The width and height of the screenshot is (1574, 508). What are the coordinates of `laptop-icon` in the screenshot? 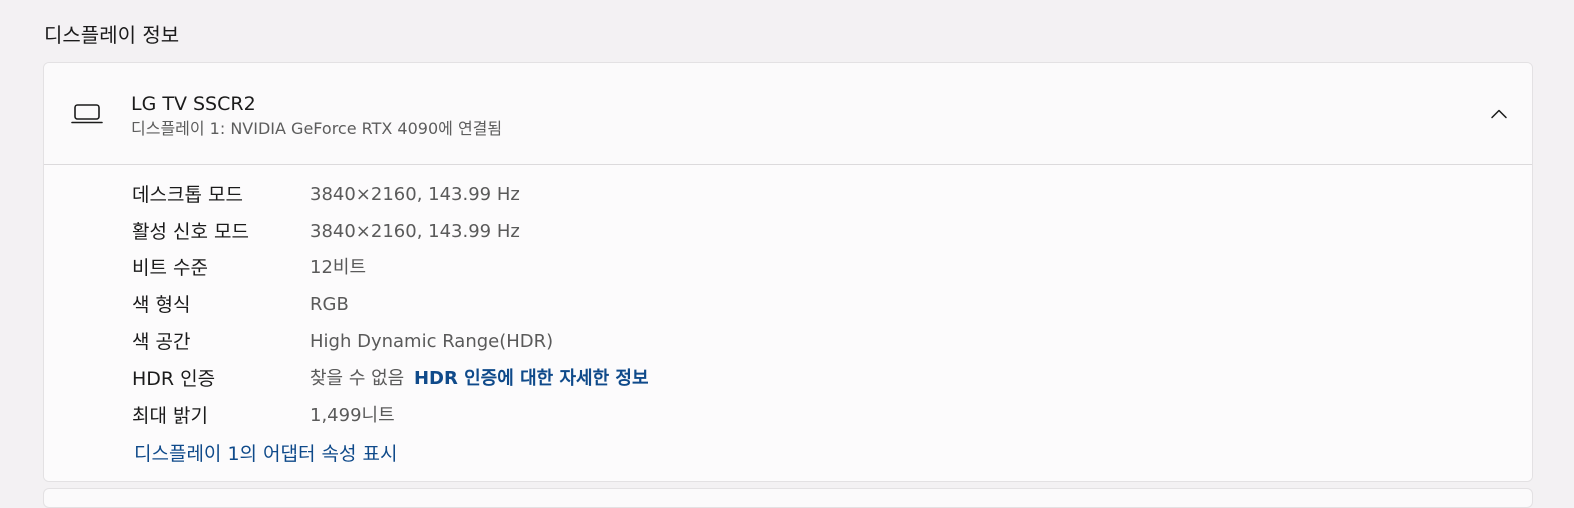 It's located at (87, 114).